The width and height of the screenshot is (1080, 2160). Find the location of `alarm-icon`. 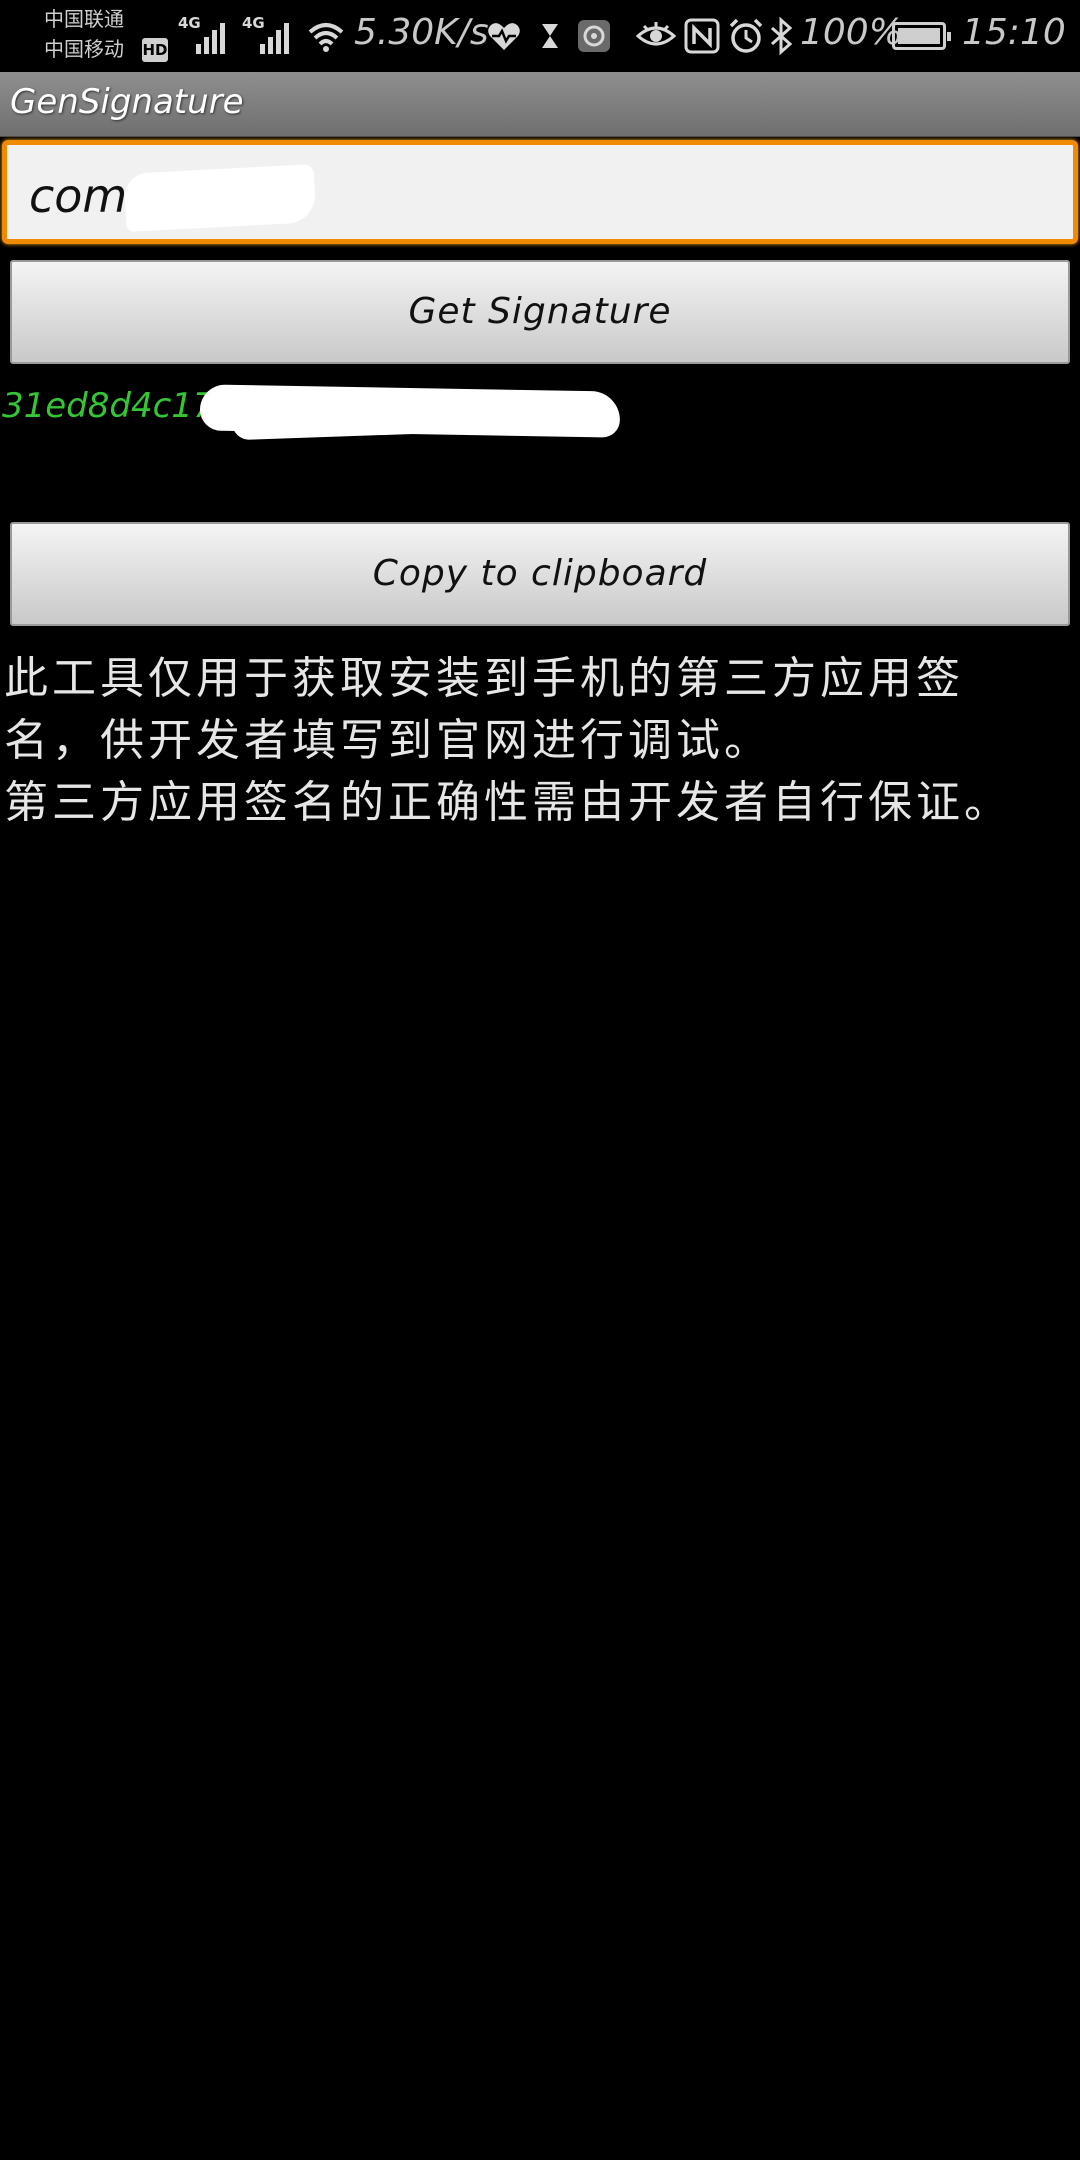

alarm-icon is located at coordinates (746, 36).